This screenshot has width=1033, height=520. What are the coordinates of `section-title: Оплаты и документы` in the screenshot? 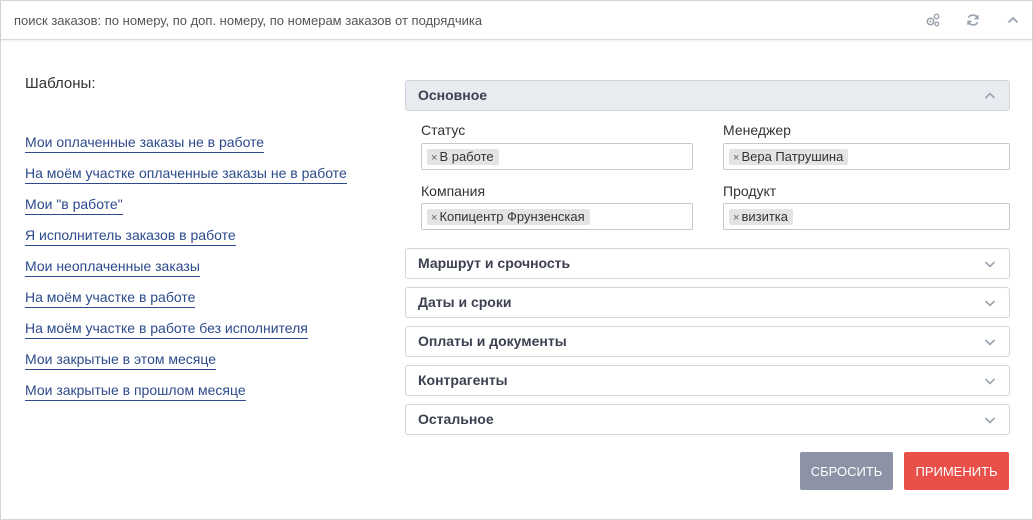 It's located at (492, 341).